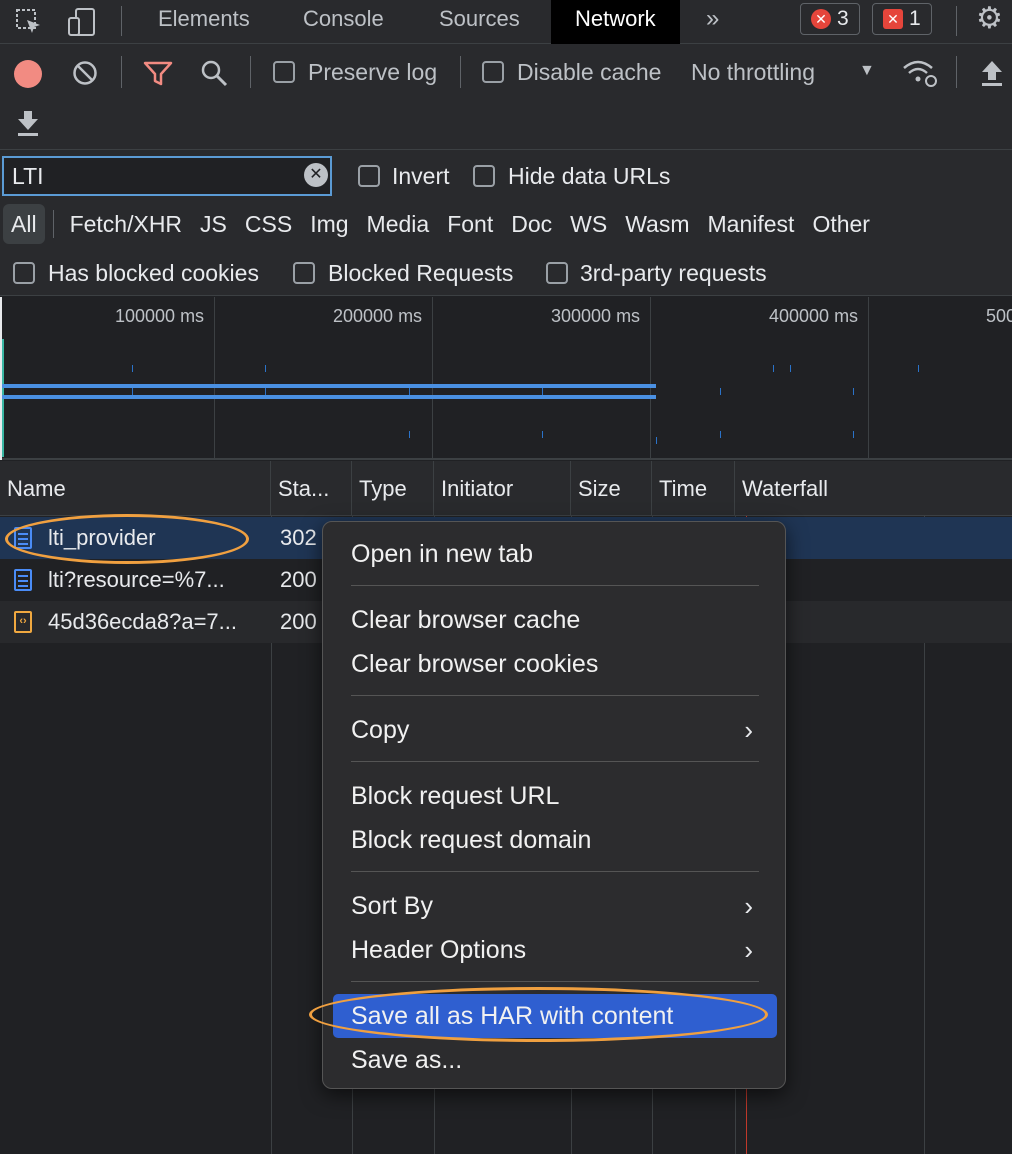  I want to click on column-header-type: Type, so click(393, 488).